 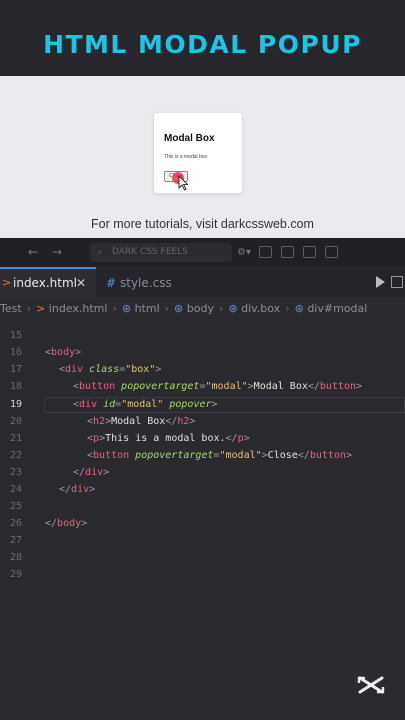 What do you see at coordinates (202, 438) in the screenshot?
I see `code-line: 21 <p>This is a modal box.</p>` at bounding box center [202, 438].